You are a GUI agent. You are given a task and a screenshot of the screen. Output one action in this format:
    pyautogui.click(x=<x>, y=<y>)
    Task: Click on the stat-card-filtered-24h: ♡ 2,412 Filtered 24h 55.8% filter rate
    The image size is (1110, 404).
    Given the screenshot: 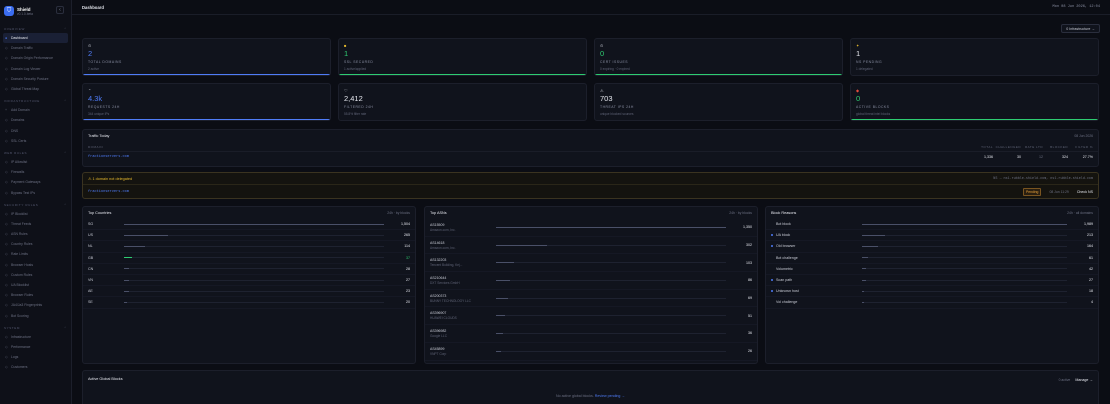 What is the action you would take?
    pyautogui.click(x=462, y=102)
    